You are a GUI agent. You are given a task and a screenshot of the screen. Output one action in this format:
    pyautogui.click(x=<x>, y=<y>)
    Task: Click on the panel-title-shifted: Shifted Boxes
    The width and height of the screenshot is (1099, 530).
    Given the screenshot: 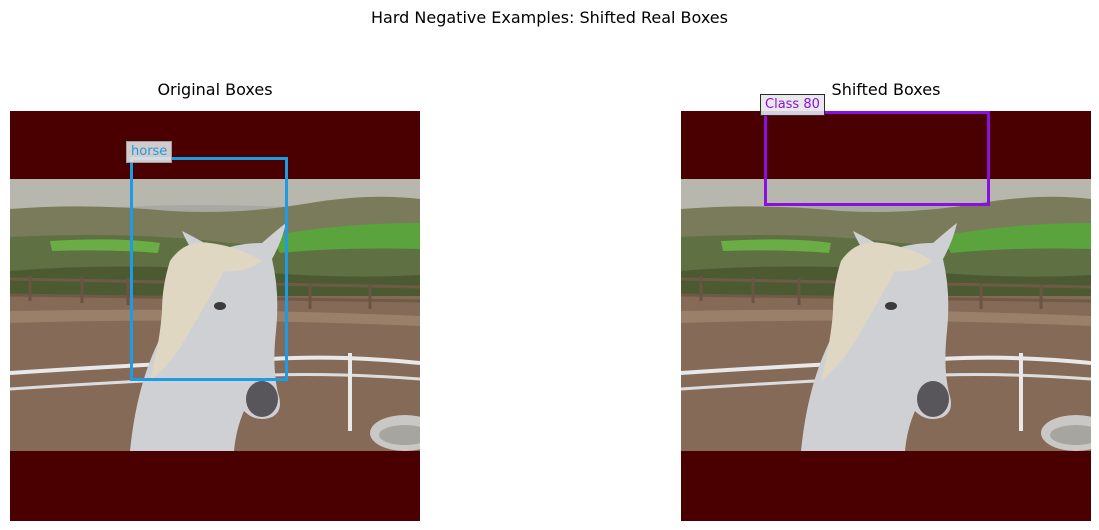 What is the action you would take?
    pyautogui.click(x=886, y=89)
    